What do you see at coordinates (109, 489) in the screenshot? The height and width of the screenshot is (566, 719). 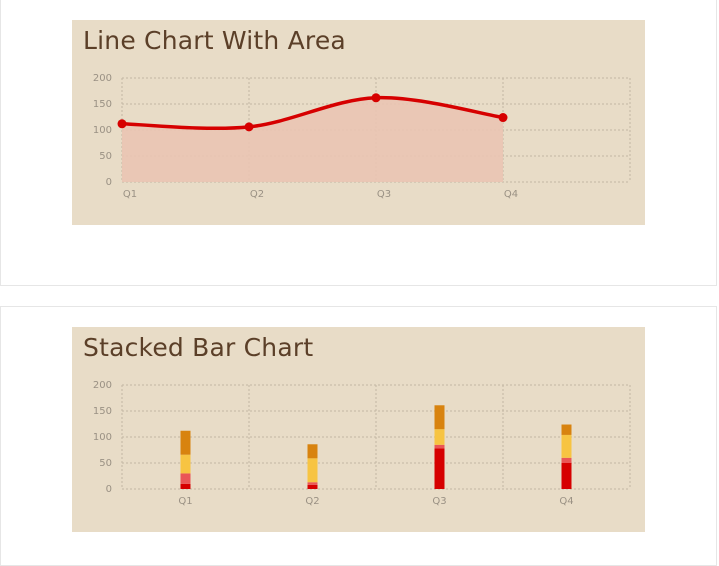 I see `stacked-ytick-label: 0` at bounding box center [109, 489].